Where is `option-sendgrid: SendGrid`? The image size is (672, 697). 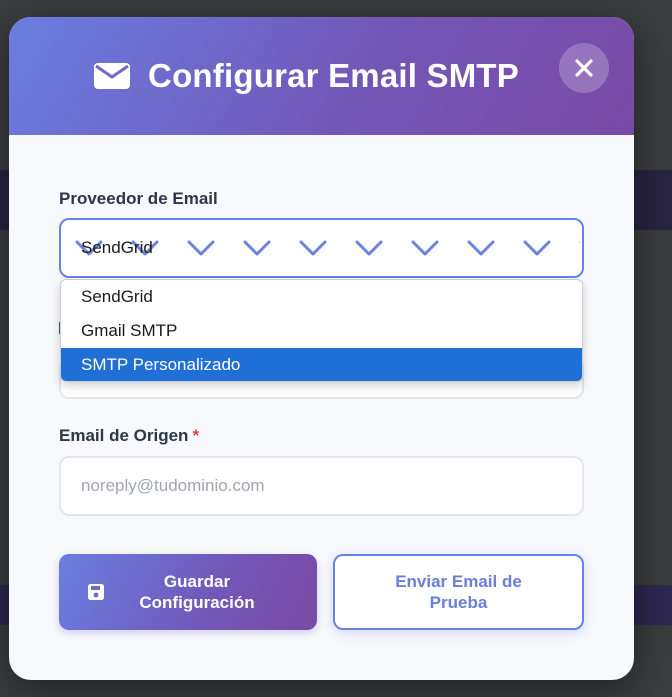 option-sendgrid: SendGrid is located at coordinates (321, 297).